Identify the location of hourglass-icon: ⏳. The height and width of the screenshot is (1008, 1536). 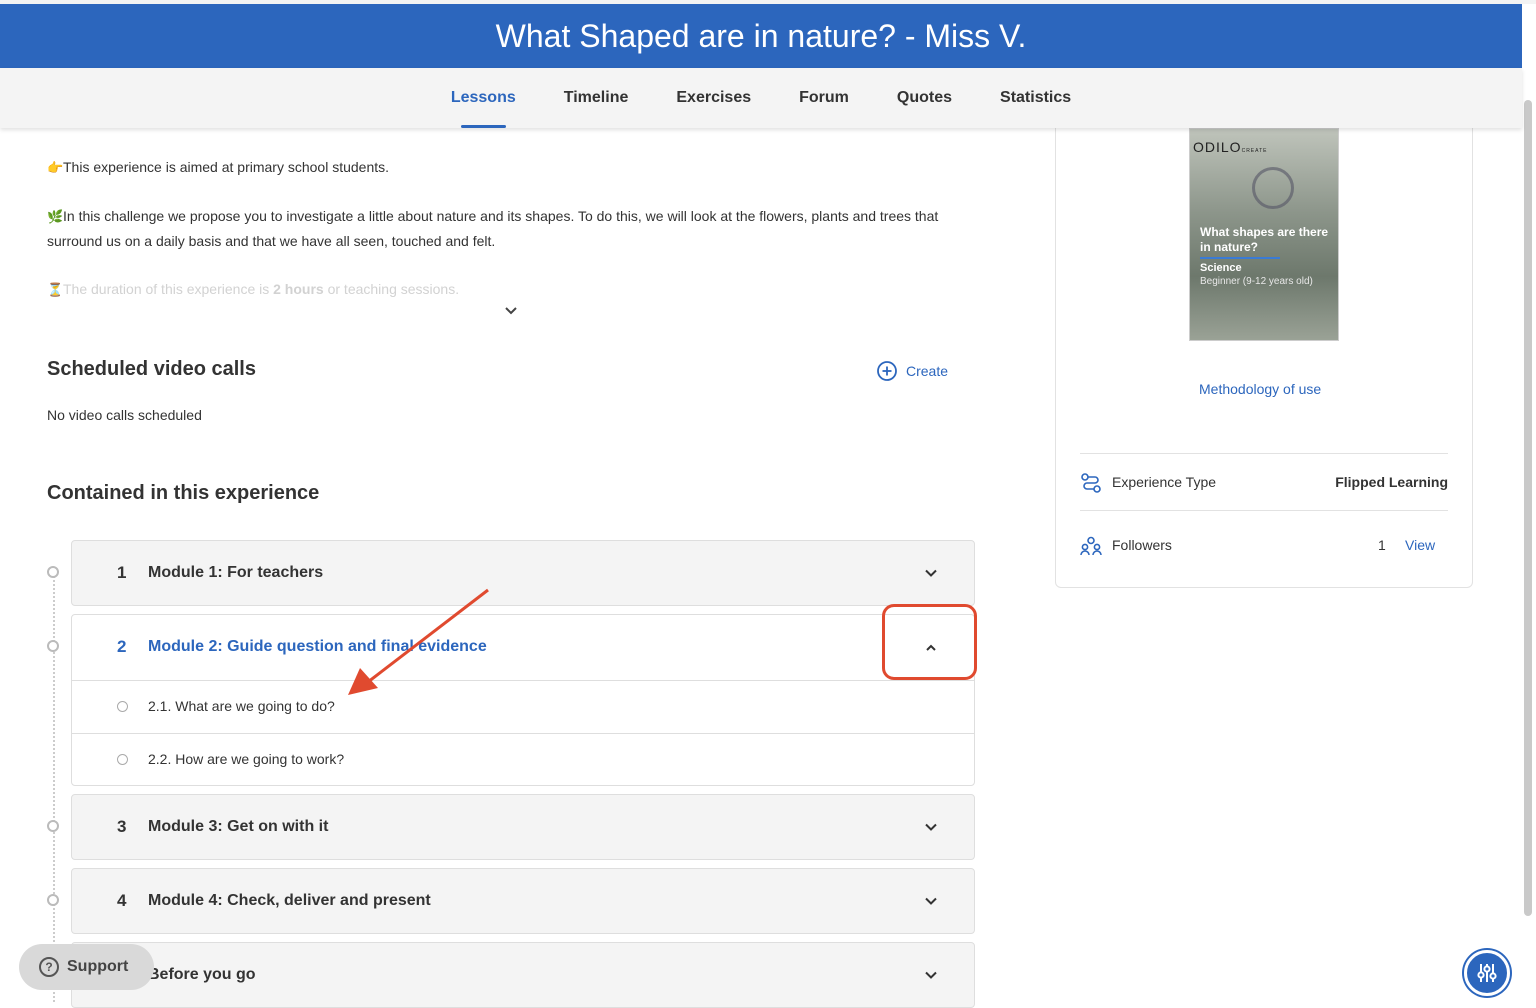
(55, 289).